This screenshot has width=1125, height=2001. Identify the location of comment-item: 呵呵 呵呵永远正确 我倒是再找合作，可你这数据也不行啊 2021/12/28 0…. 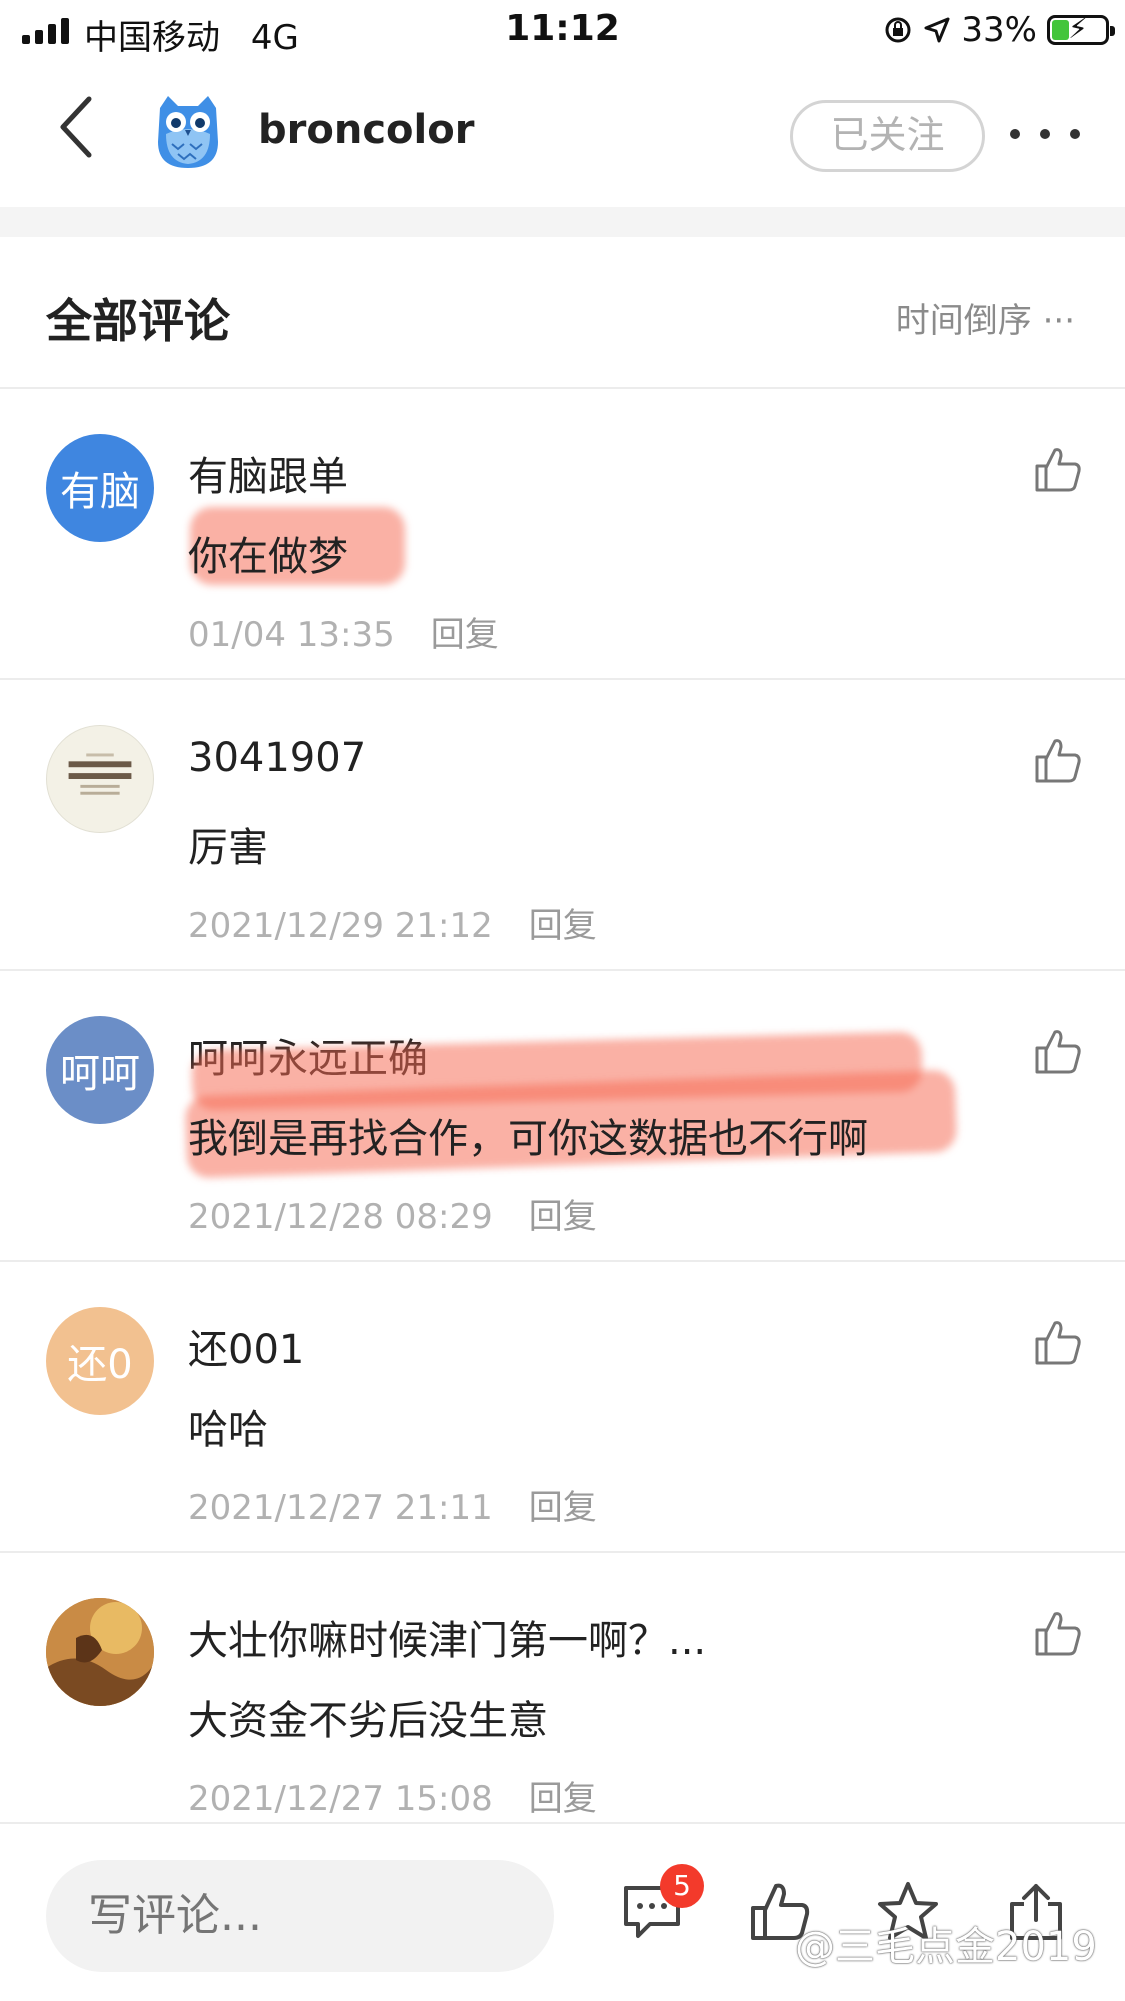
(562, 1116).